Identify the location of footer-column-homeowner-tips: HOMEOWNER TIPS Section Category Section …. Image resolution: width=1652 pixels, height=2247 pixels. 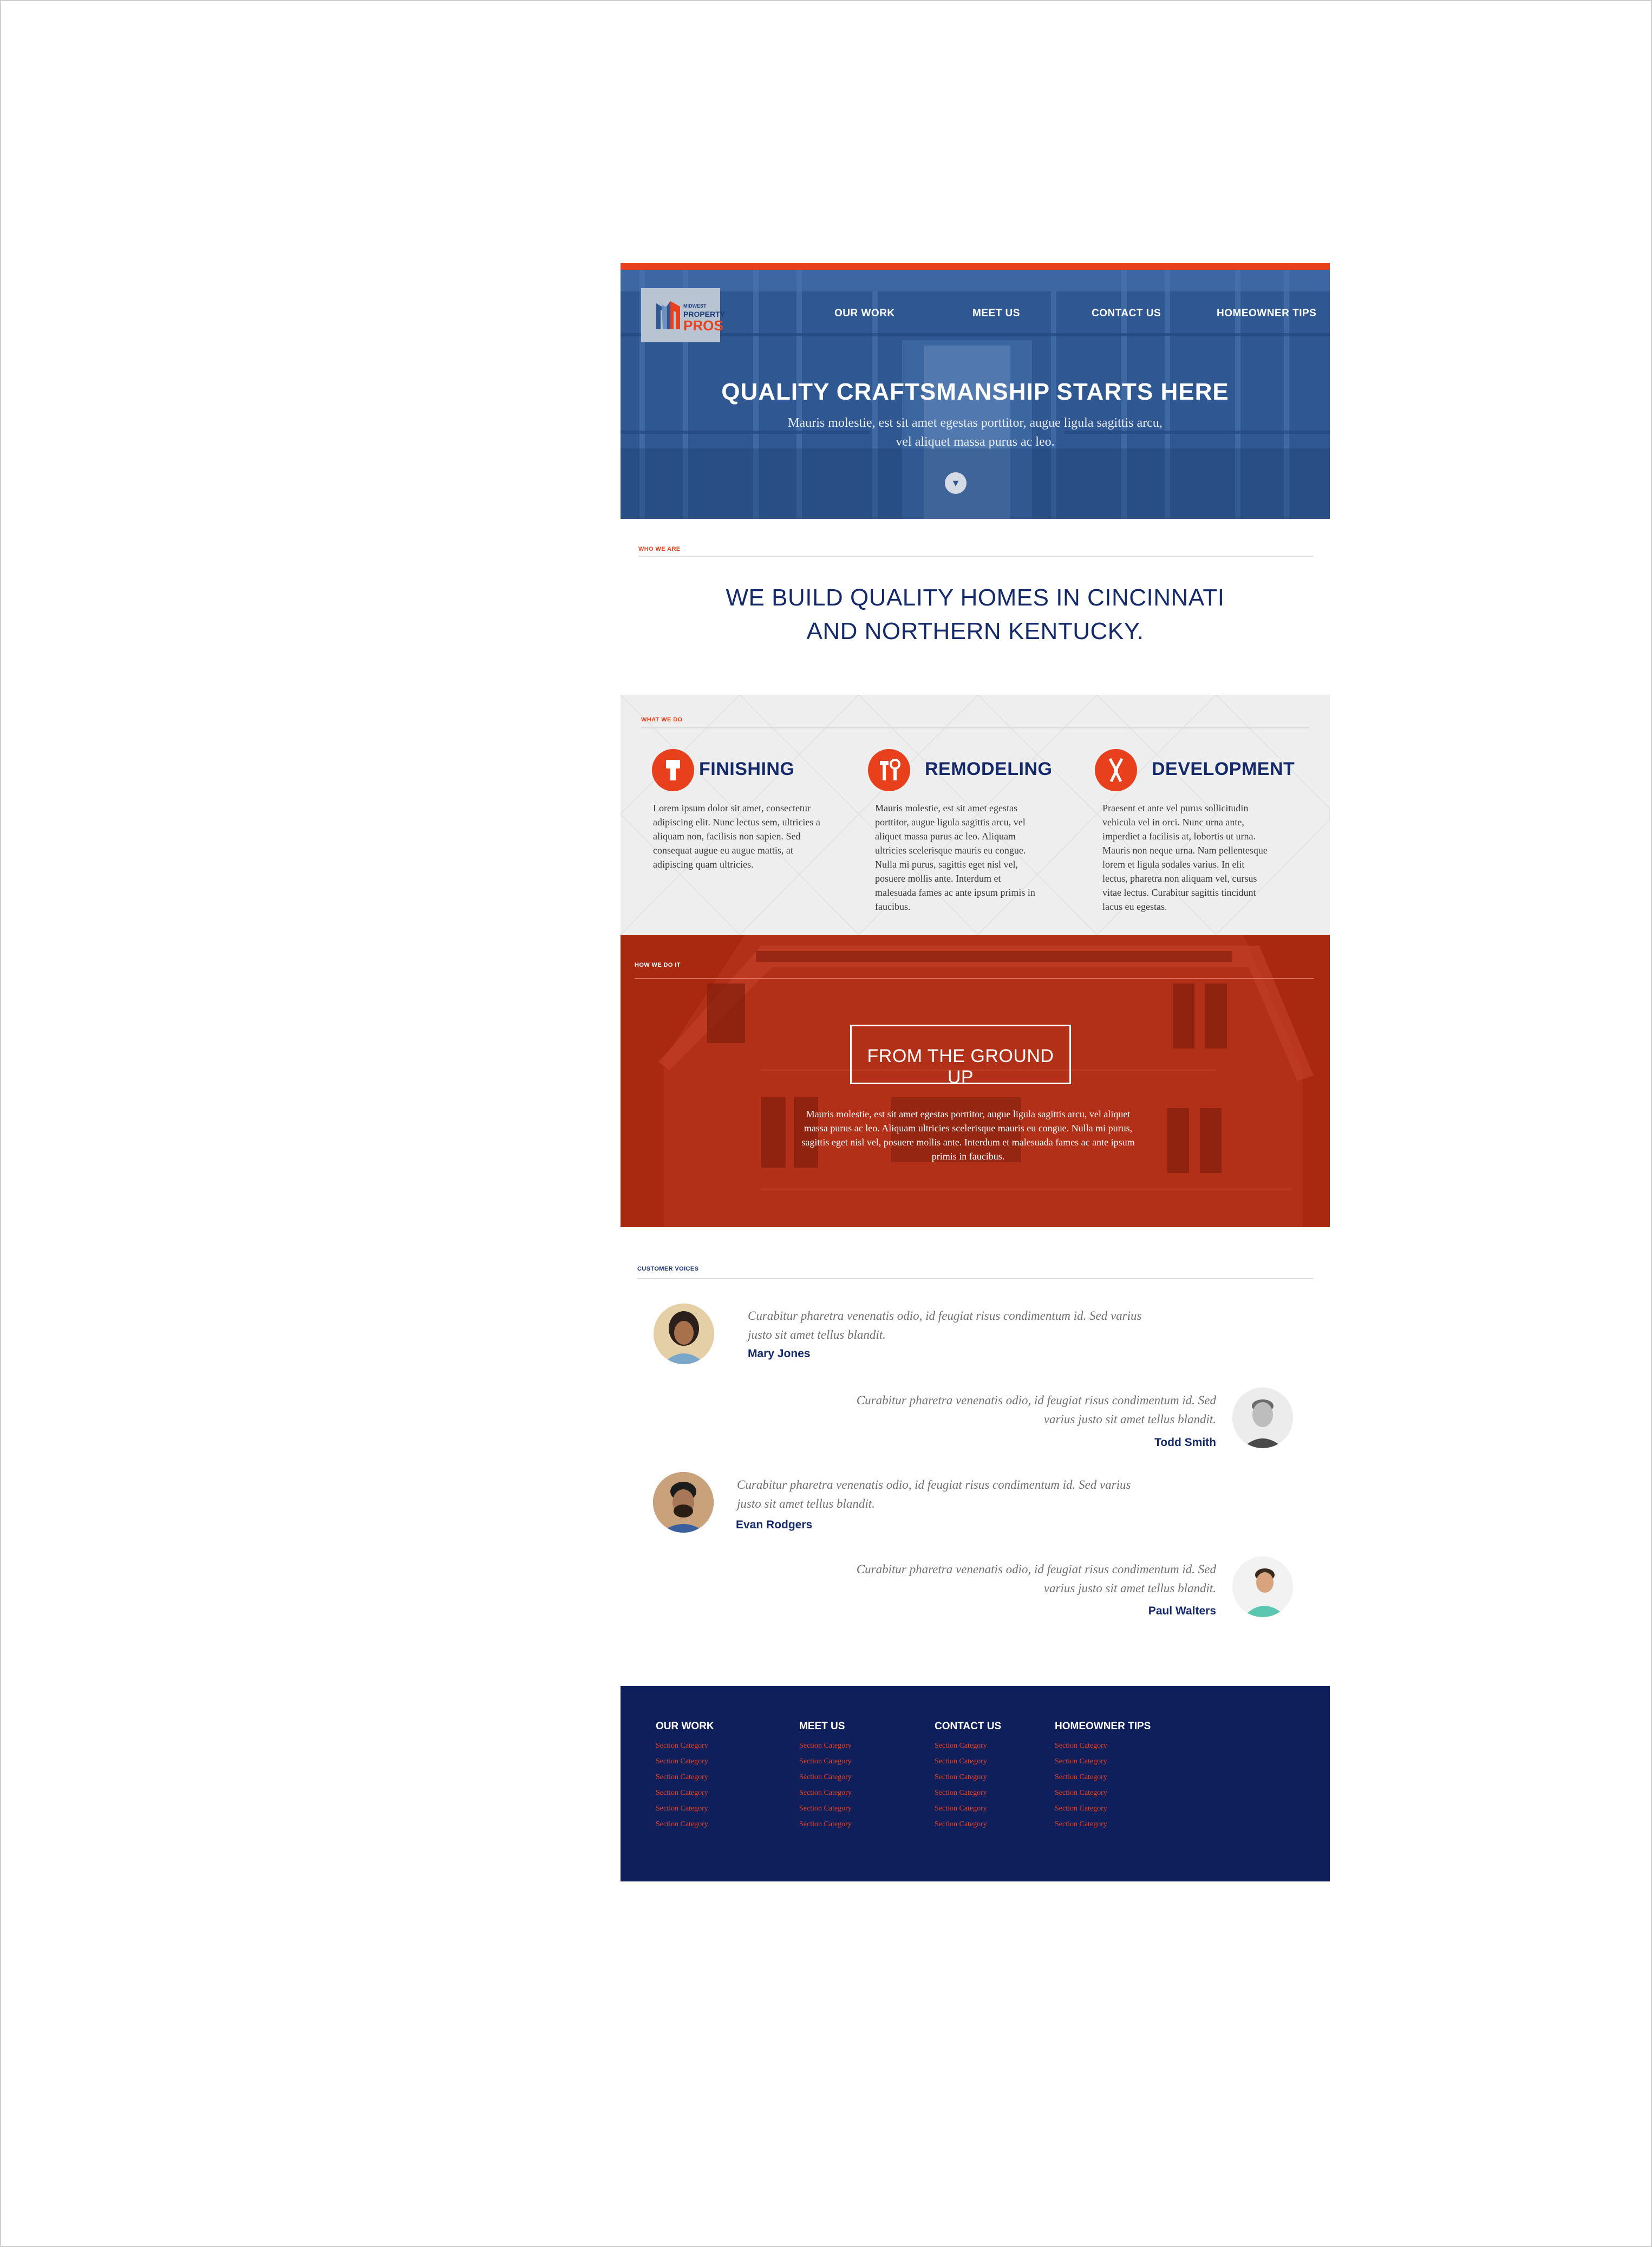
(1103, 1776).